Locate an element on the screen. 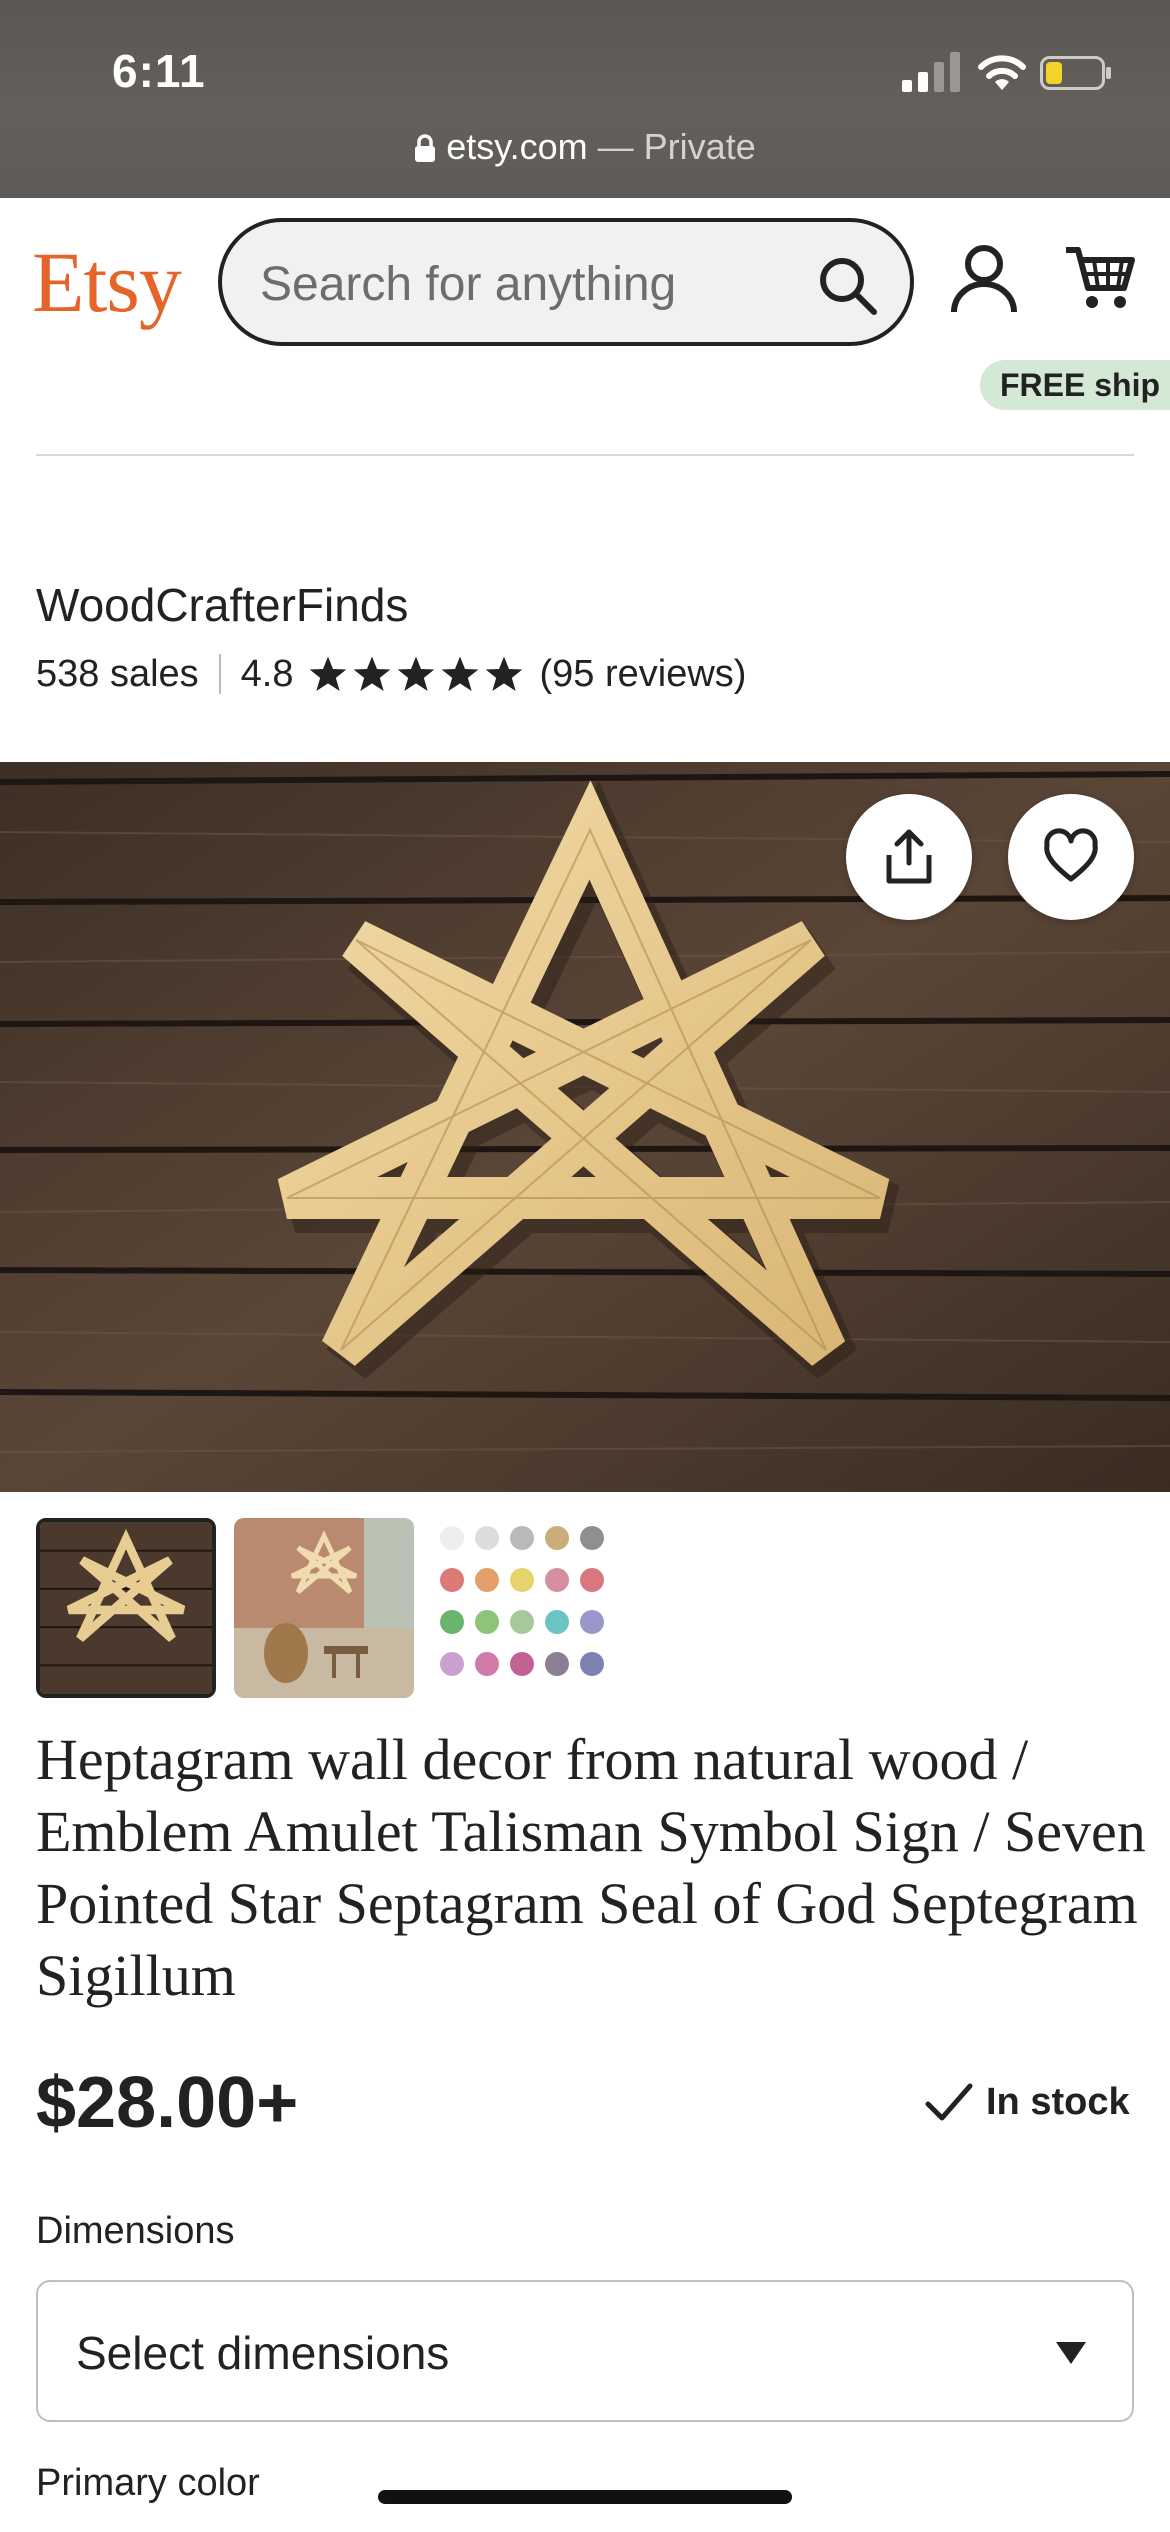 Image resolution: width=1170 pixels, height=2532 pixels. stats-separator is located at coordinates (219, 674).